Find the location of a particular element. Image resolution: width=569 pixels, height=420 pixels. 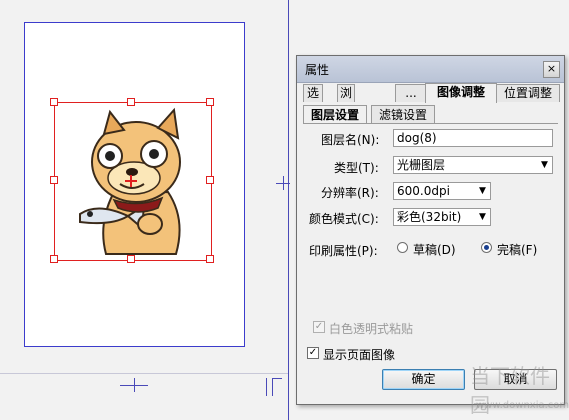

page-bottom-line is located at coordinates (144, 373).